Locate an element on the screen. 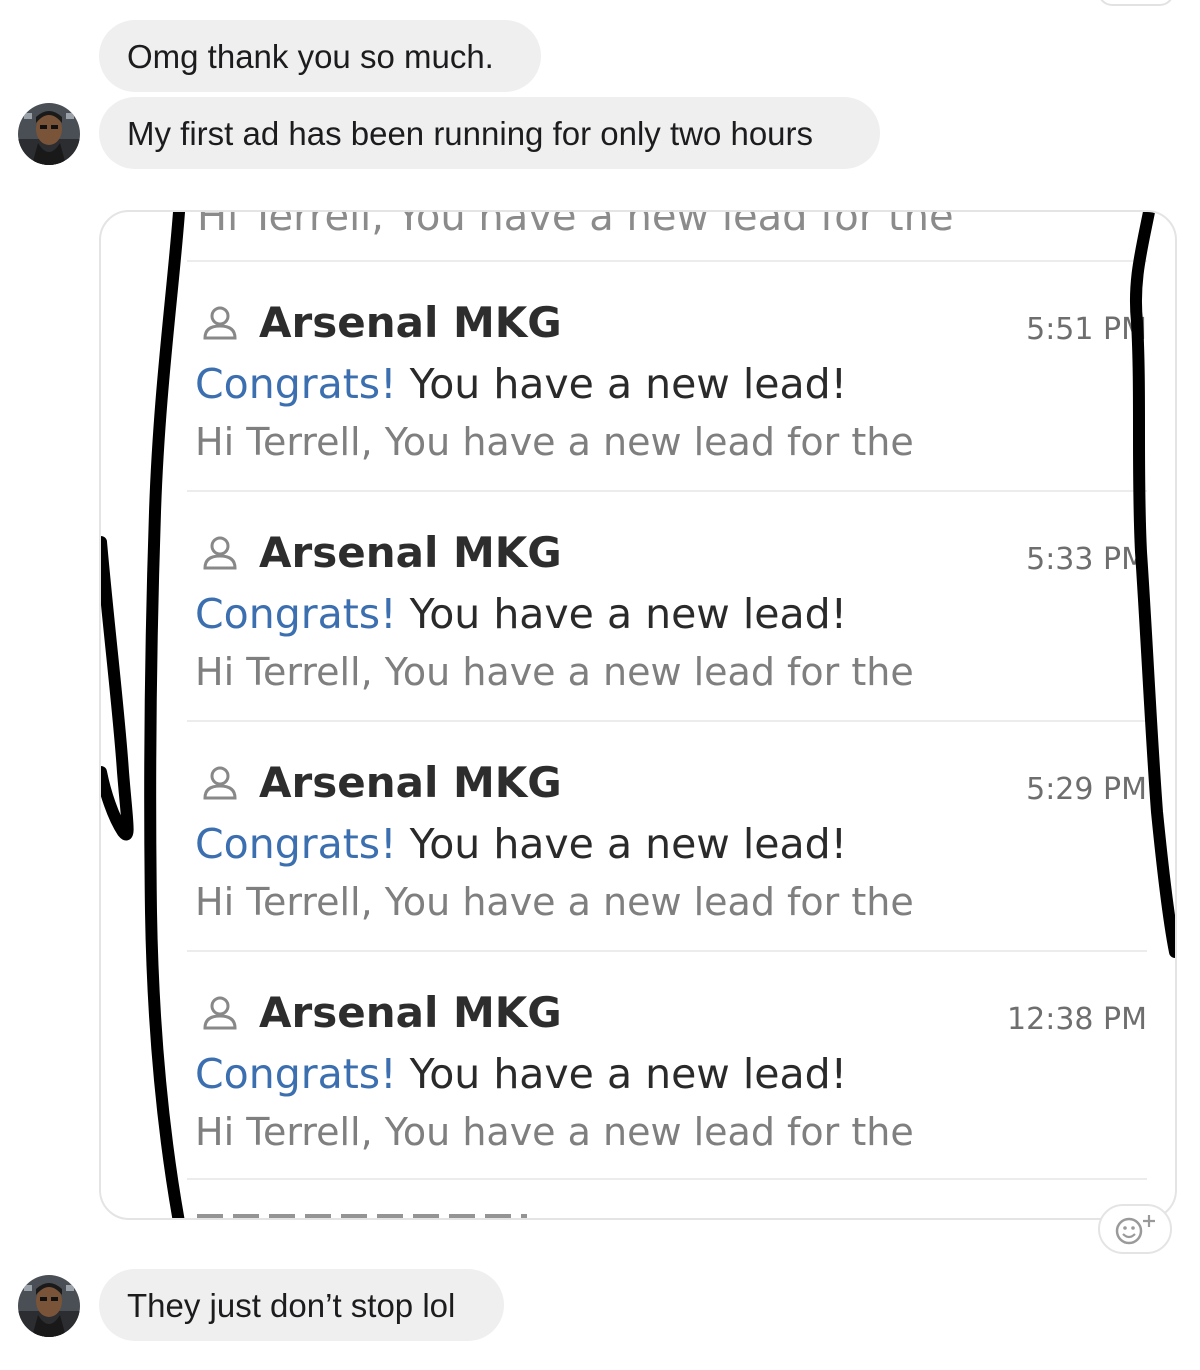  email-time: 5:33 PM is located at coordinates (1086, 559).